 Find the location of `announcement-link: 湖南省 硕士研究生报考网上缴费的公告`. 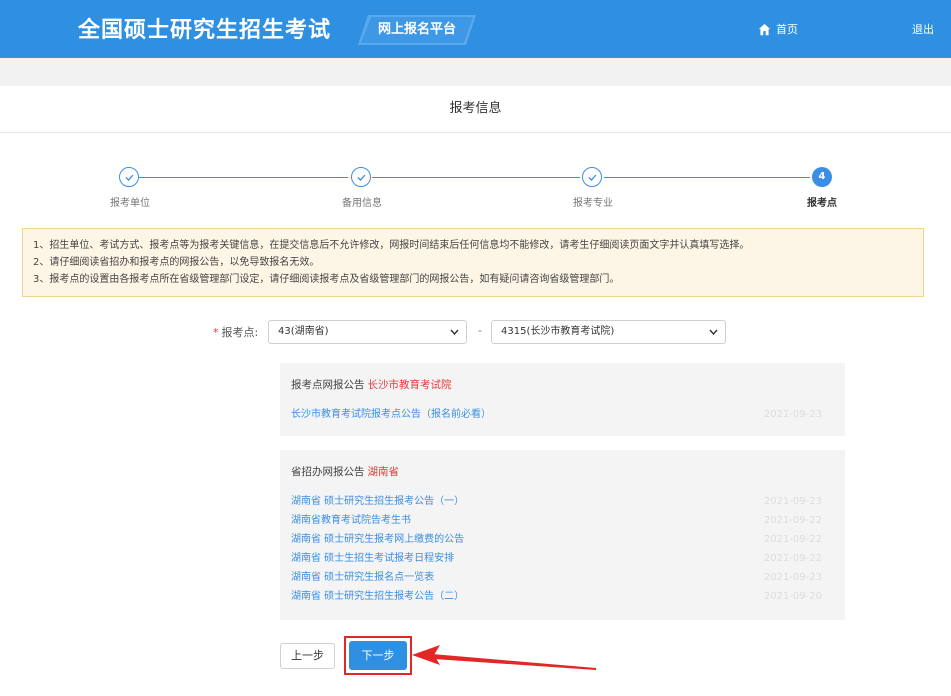

announcement-link: 湖南省 硕士研究生报考网上缴费的公告 is located at coordinates (377, 539).